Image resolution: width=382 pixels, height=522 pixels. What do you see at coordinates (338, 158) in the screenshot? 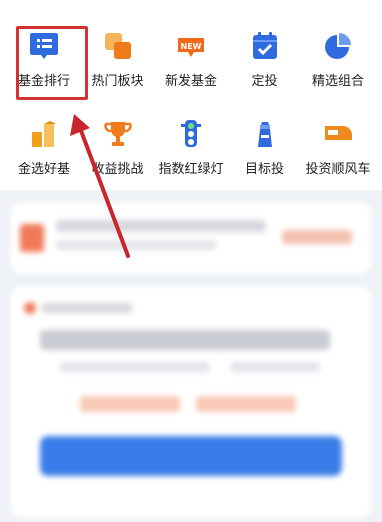
I see `menu-item-investment-ride: 投资顺风车` at bounding box center [338, 158].